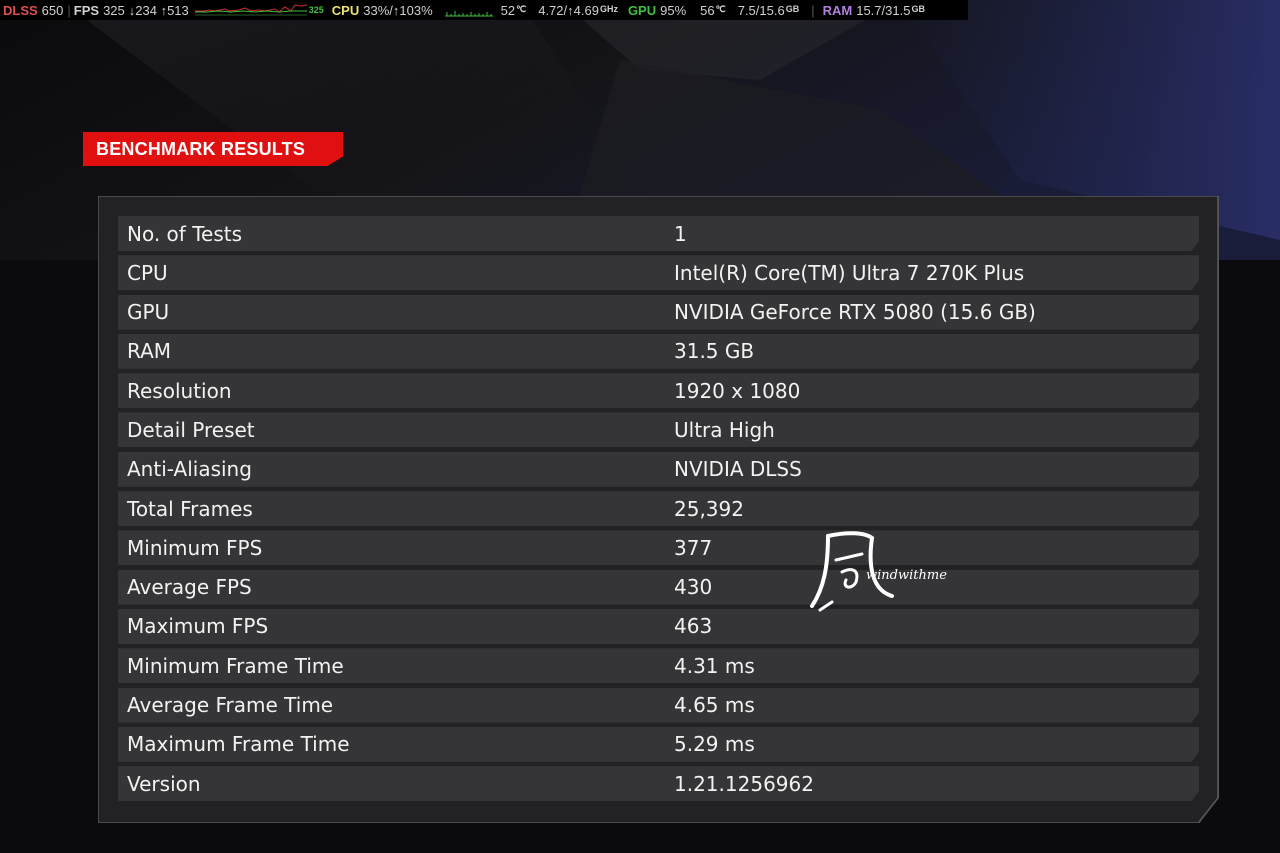 The width and height of the screenshot is (1280, 853). I want to click on osd-dlss-label: DLSS, so click(20, 10).